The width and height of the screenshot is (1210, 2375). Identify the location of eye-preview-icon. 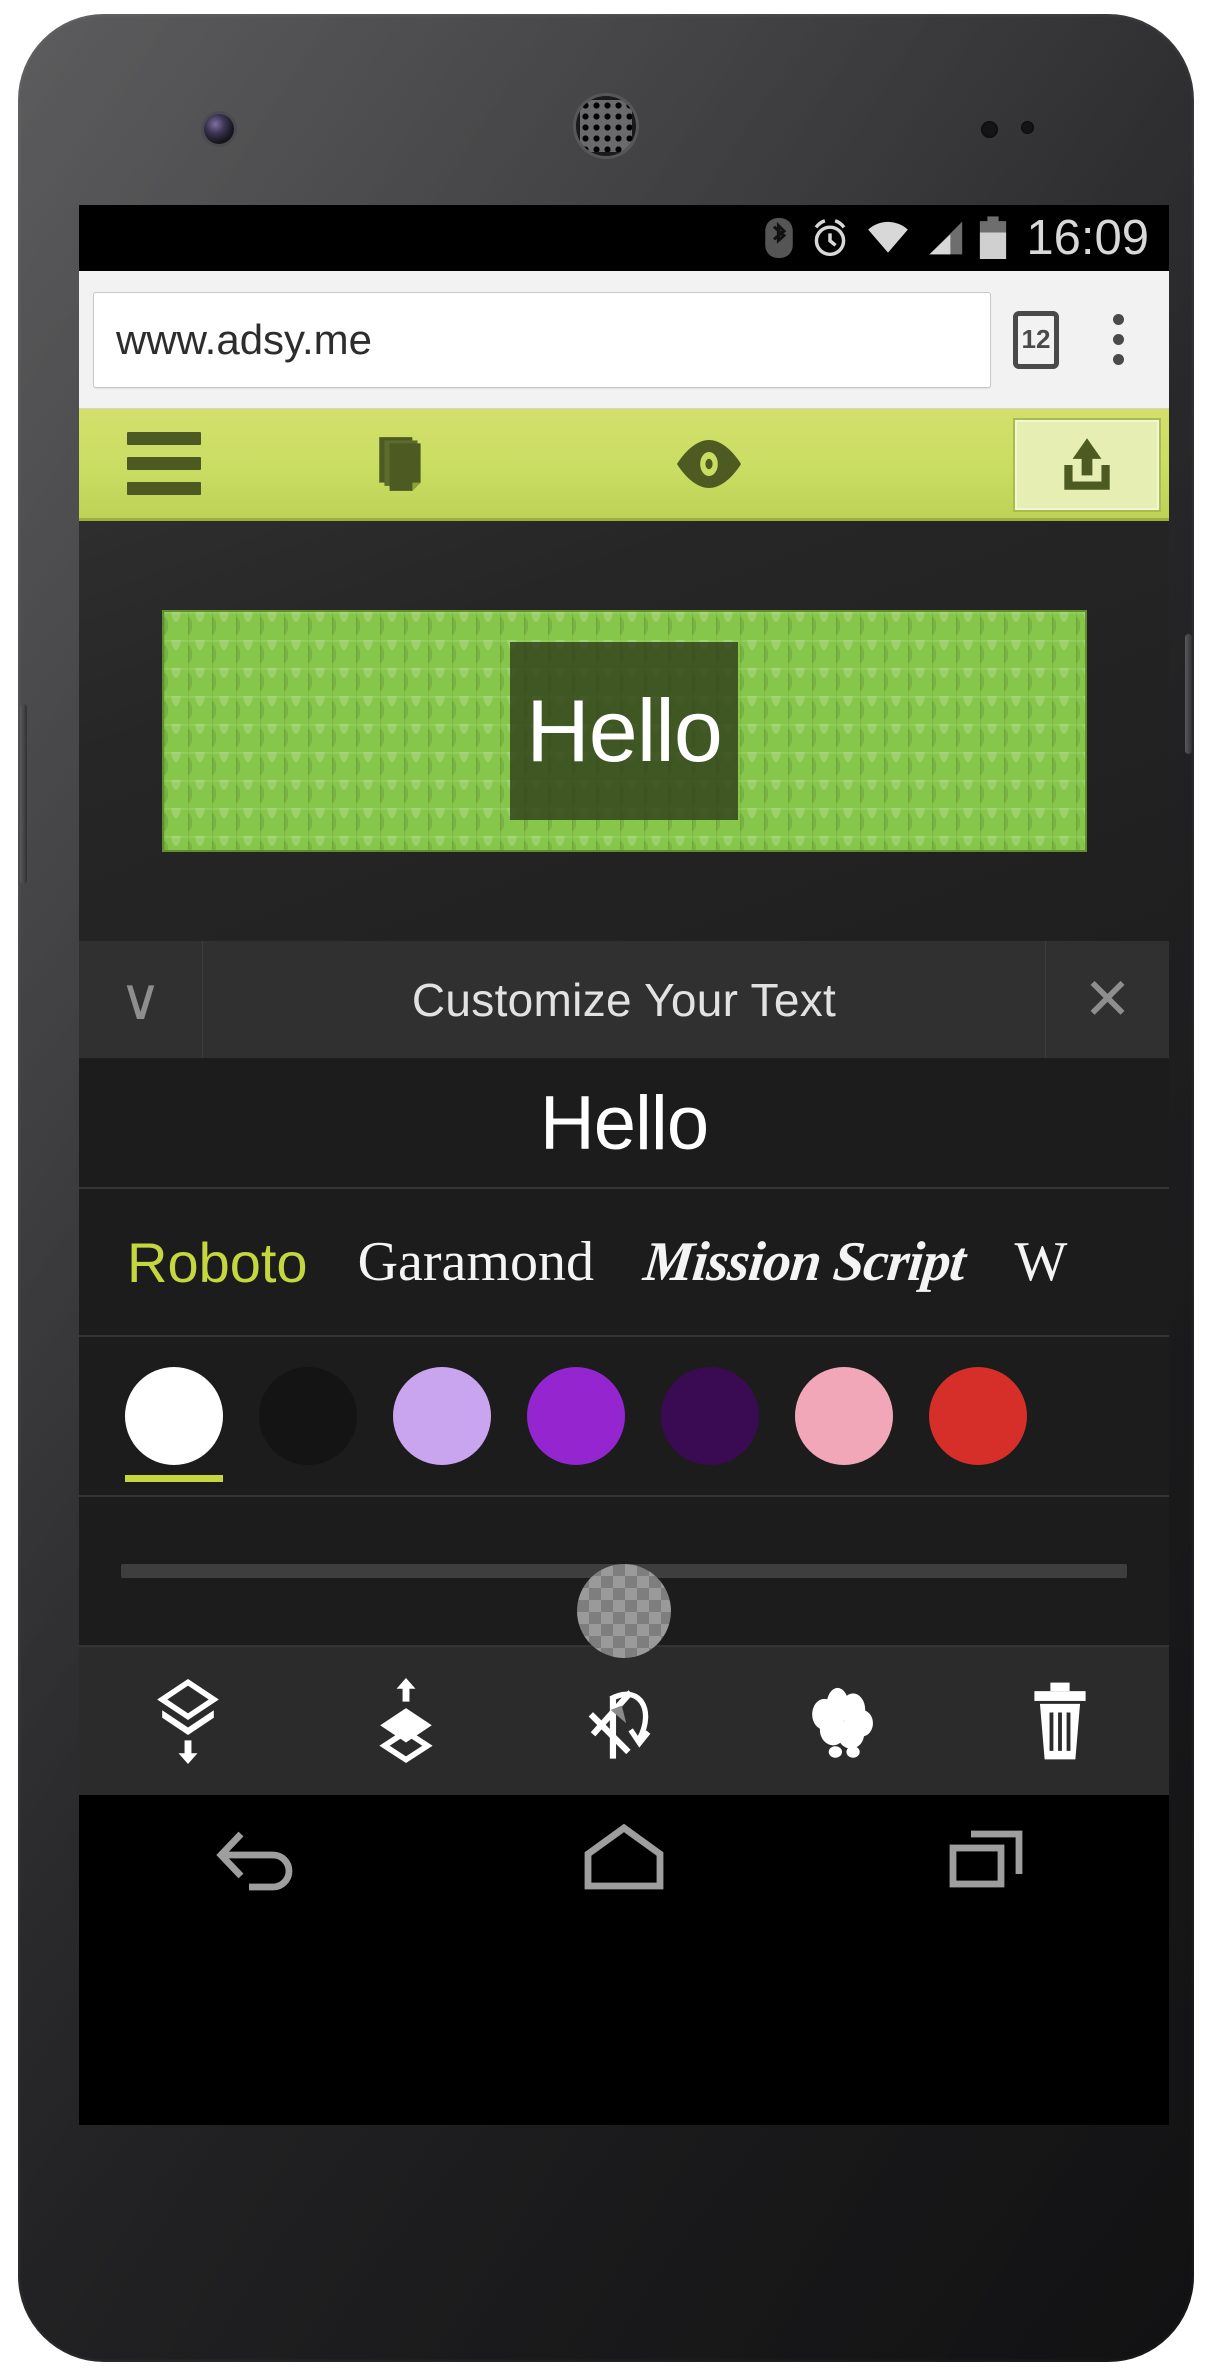
(709, 463).